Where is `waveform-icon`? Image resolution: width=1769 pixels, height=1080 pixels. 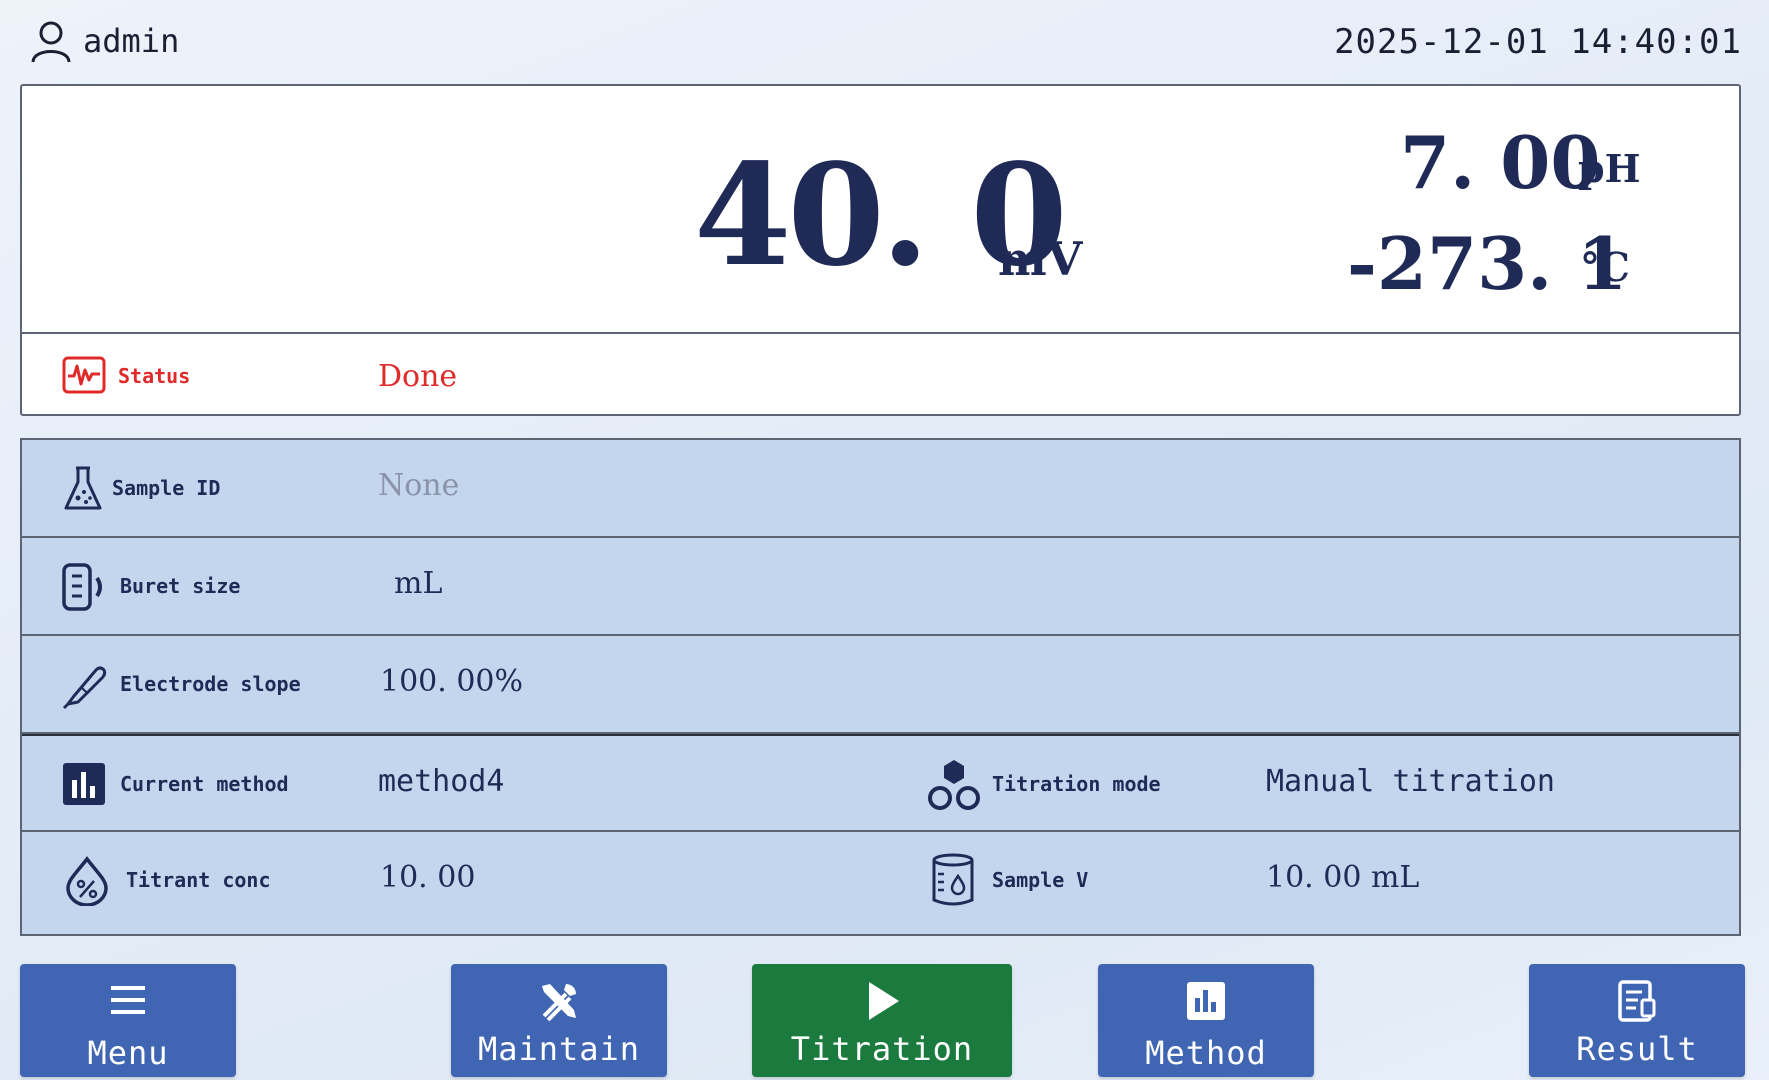
waveform-icon is located at coordinates (84, 375).